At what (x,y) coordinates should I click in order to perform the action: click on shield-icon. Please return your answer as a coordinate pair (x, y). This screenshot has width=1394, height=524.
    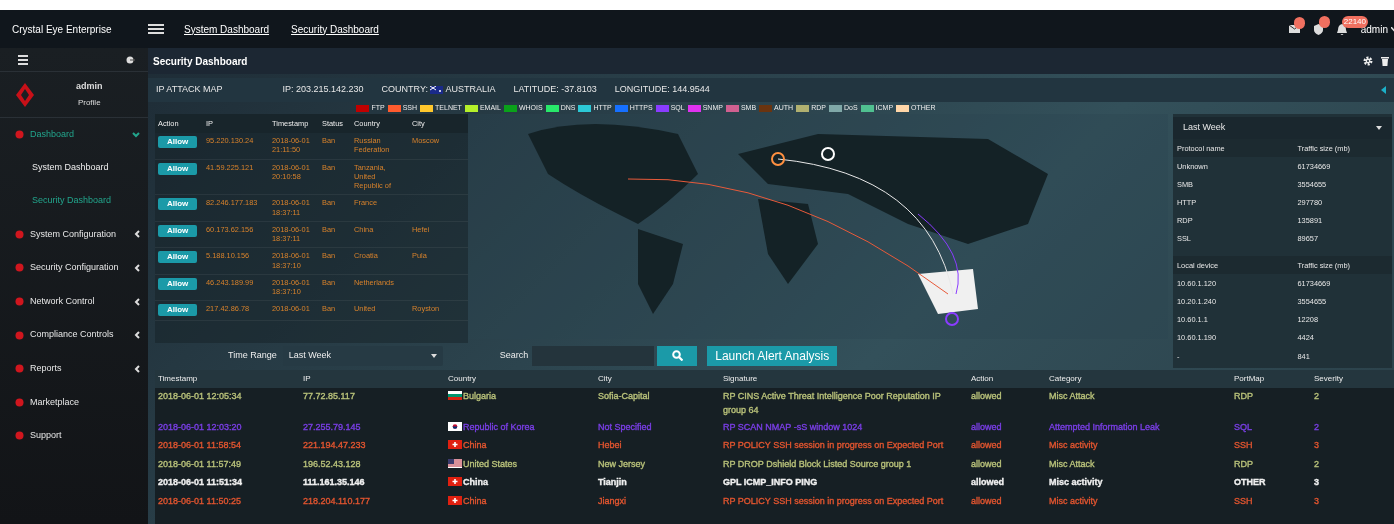
    Looking at the image, I should click on (1318, 29).